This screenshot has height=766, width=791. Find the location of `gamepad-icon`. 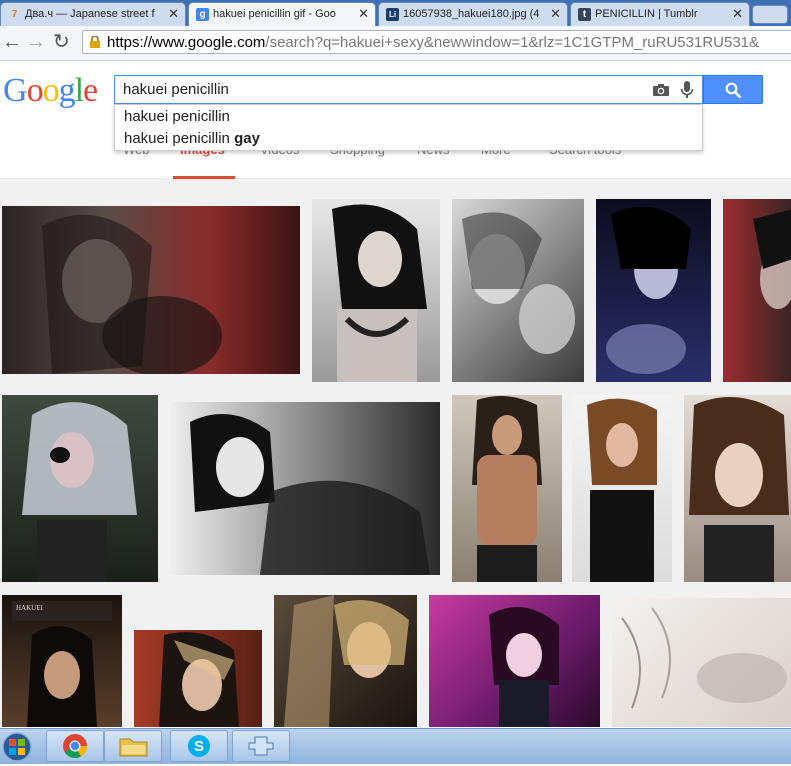

gamepad-icon is located at coordinates (261, 746).